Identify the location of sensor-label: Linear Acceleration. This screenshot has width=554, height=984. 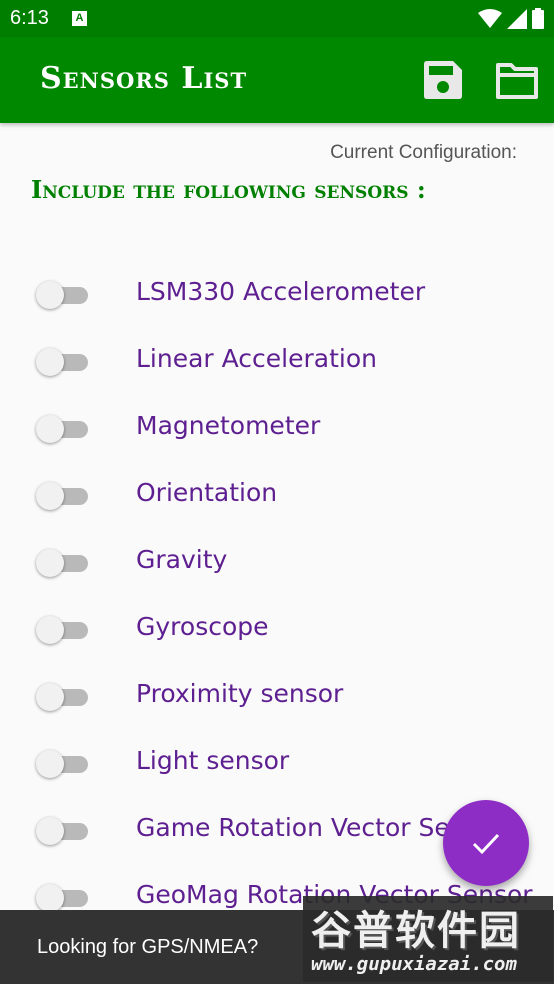
(256, 358).